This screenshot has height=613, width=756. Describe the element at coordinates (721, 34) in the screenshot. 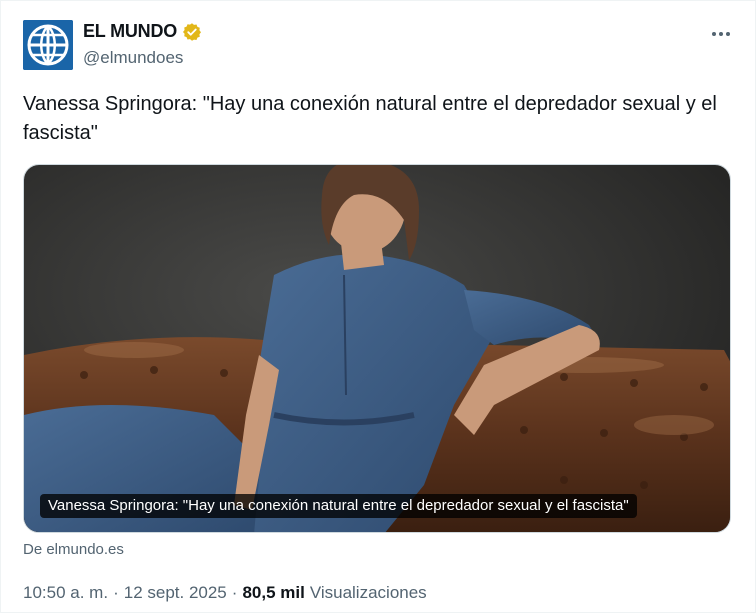

I see `more-options-icon` at that location.